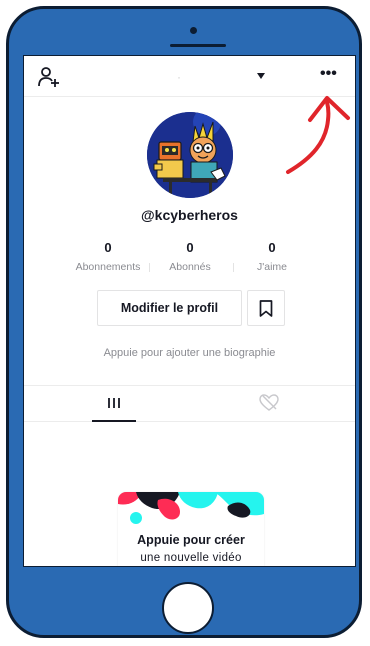 The width and height of the screenshot is (370, 646). I want to click on grid-icon, so click(114, 411).